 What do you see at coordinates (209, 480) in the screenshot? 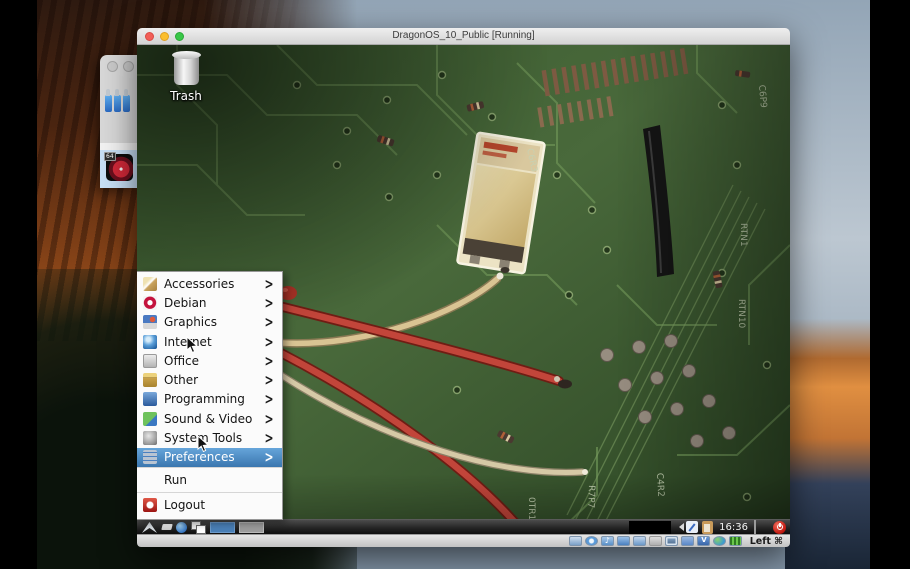
I see `menu-item-run: Run` at bounding box center [209, 480].